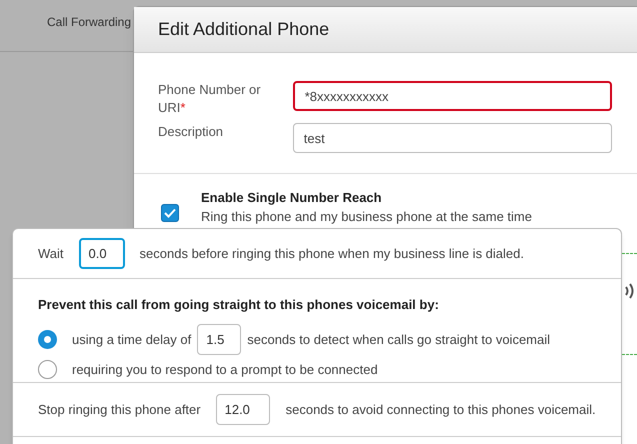  Describe the element at coordinates (219, 339) in the screenshot. I see `number-field: 1.5` at that location.